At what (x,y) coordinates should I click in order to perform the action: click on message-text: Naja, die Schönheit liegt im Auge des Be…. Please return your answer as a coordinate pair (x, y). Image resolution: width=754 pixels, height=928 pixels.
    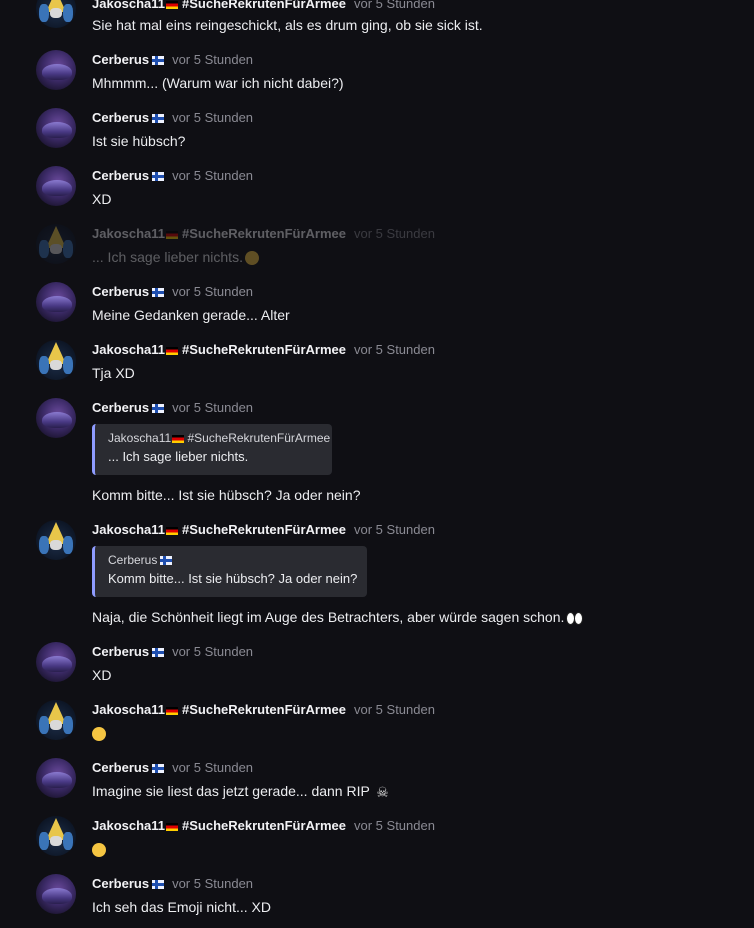
    Looking at the image, I should click on (328, 617).